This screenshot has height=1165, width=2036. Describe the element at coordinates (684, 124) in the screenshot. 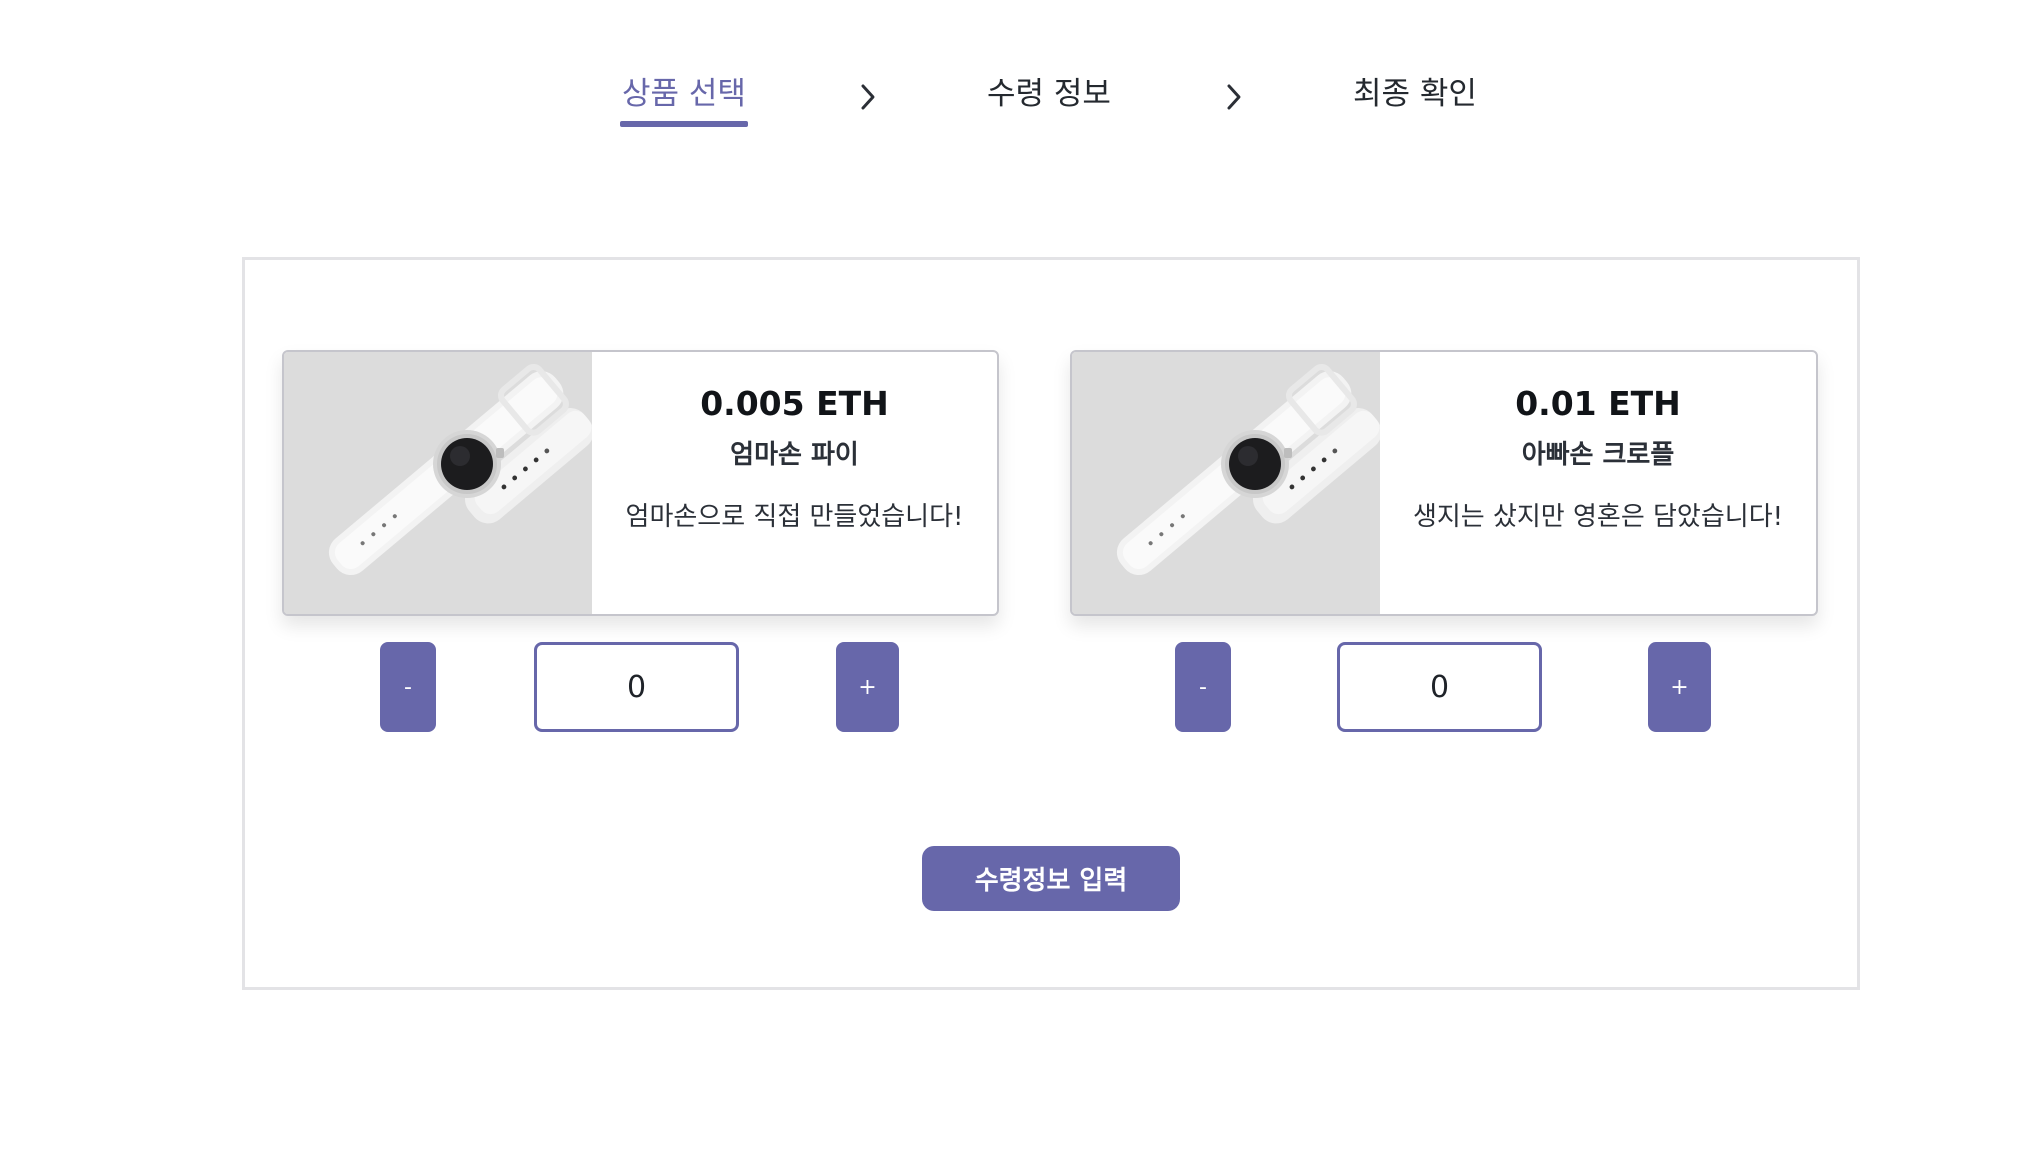

I see `active-step-underline` at that location.